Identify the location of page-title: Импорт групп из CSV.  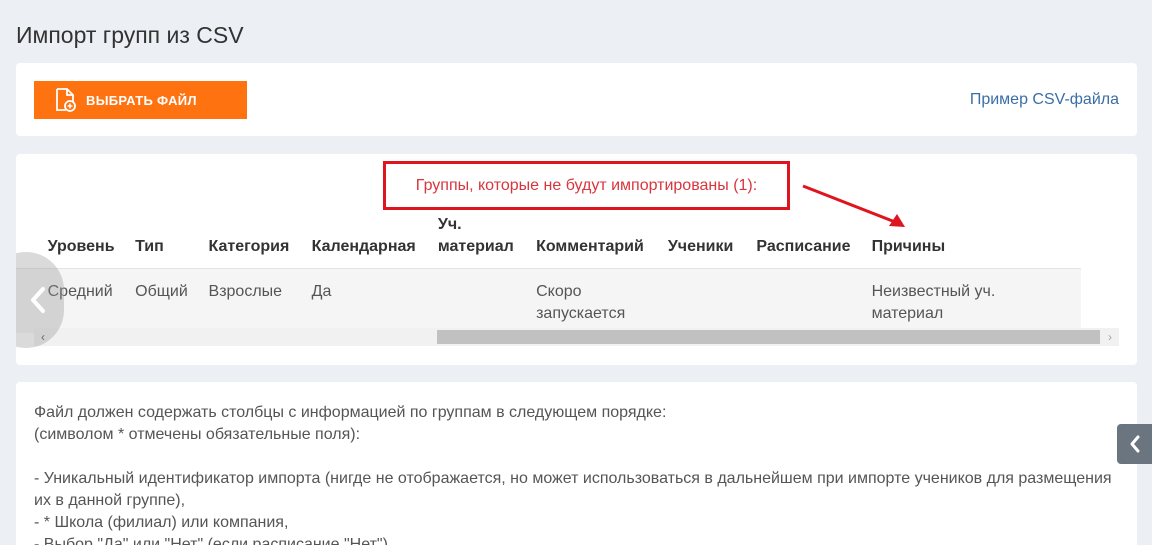
(130, 35).